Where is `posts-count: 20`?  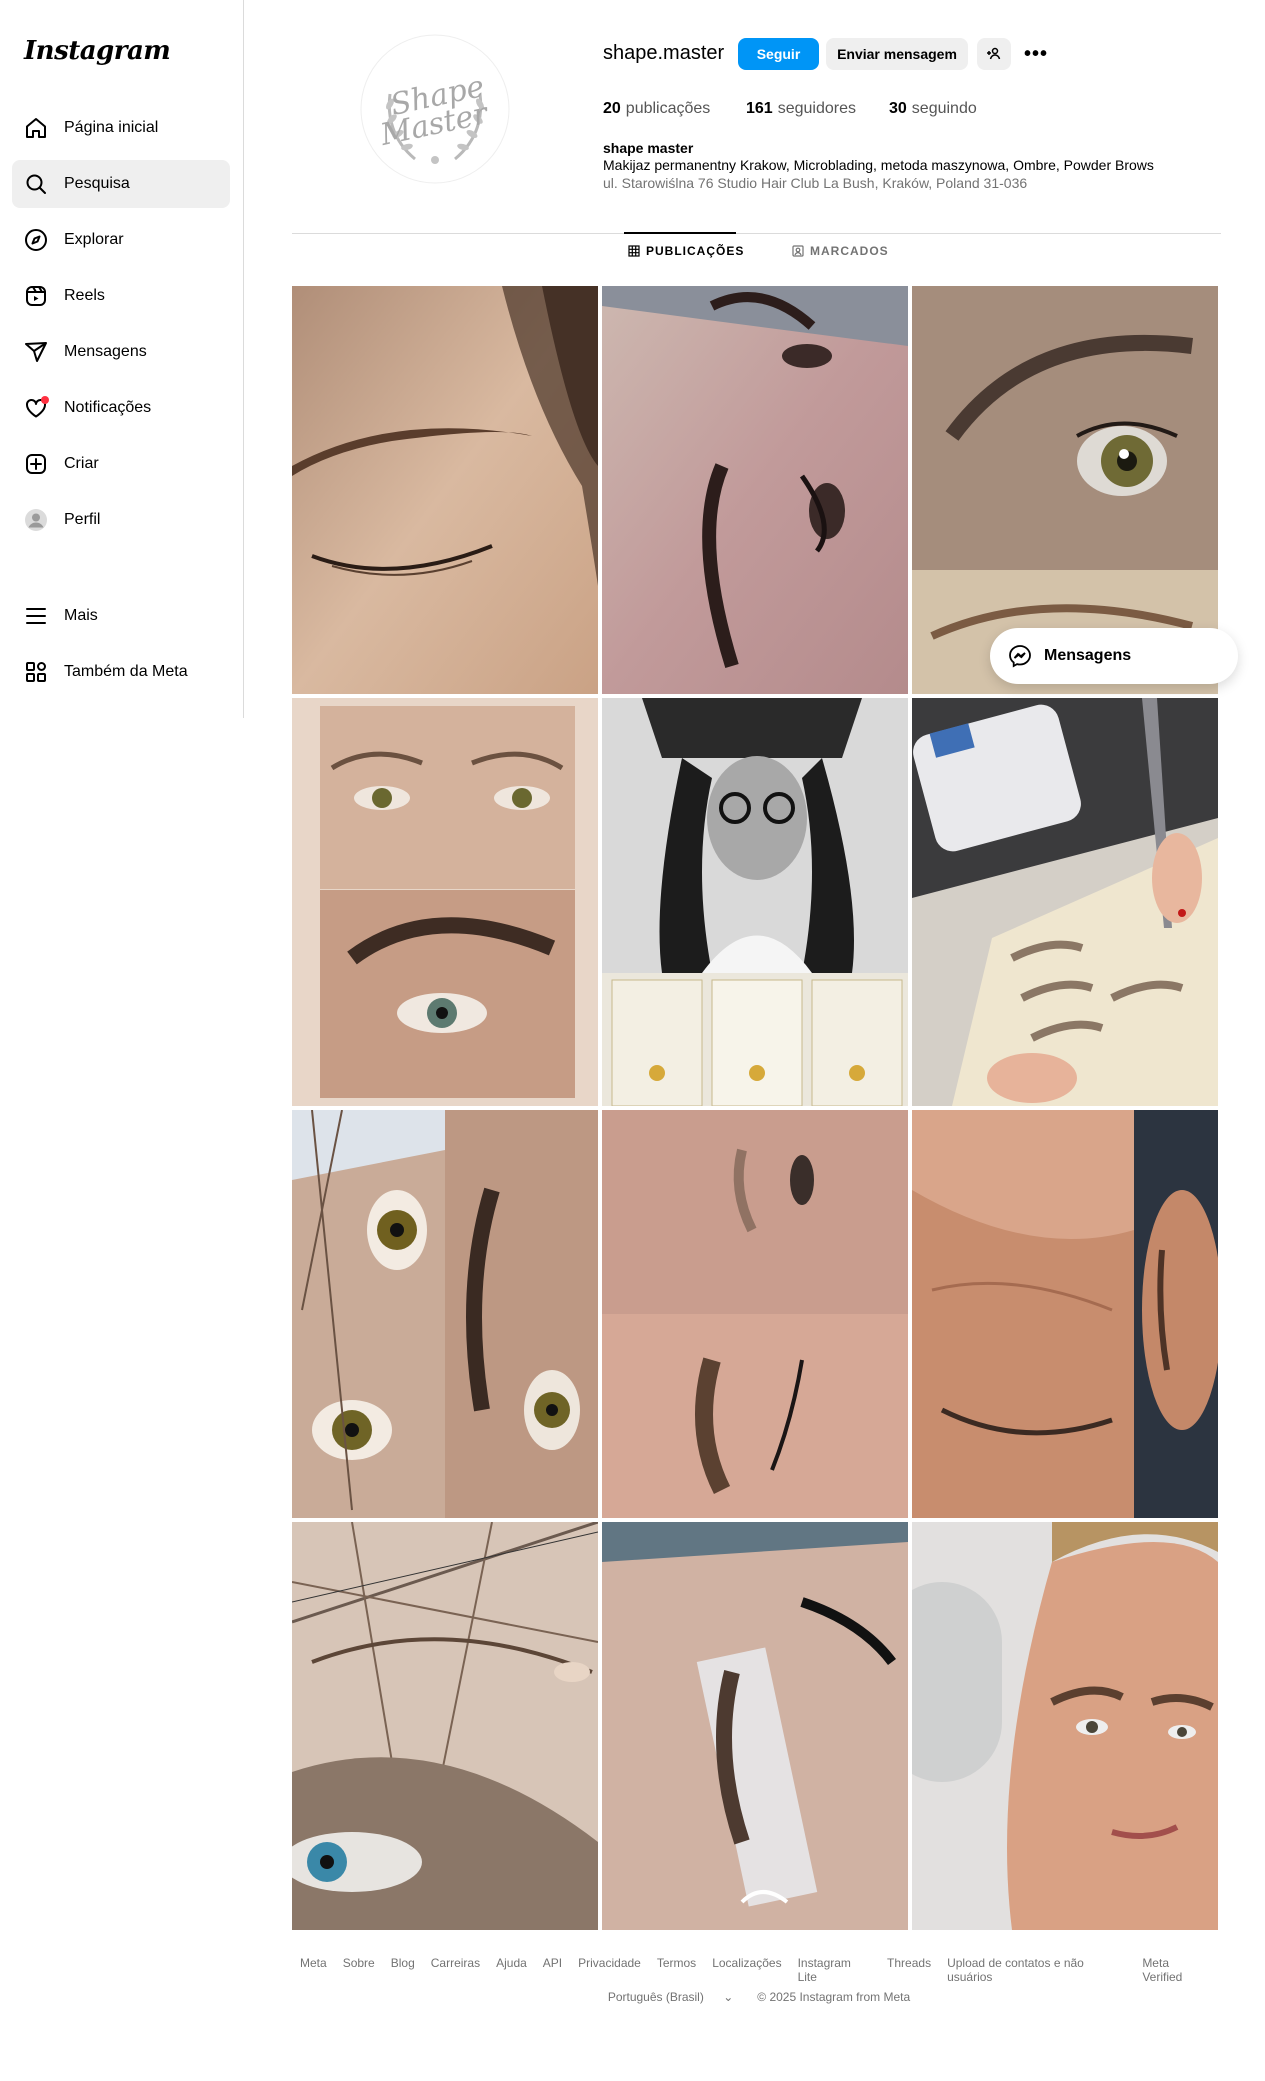
posts-count: 20 is located at coordinates (612, 108).